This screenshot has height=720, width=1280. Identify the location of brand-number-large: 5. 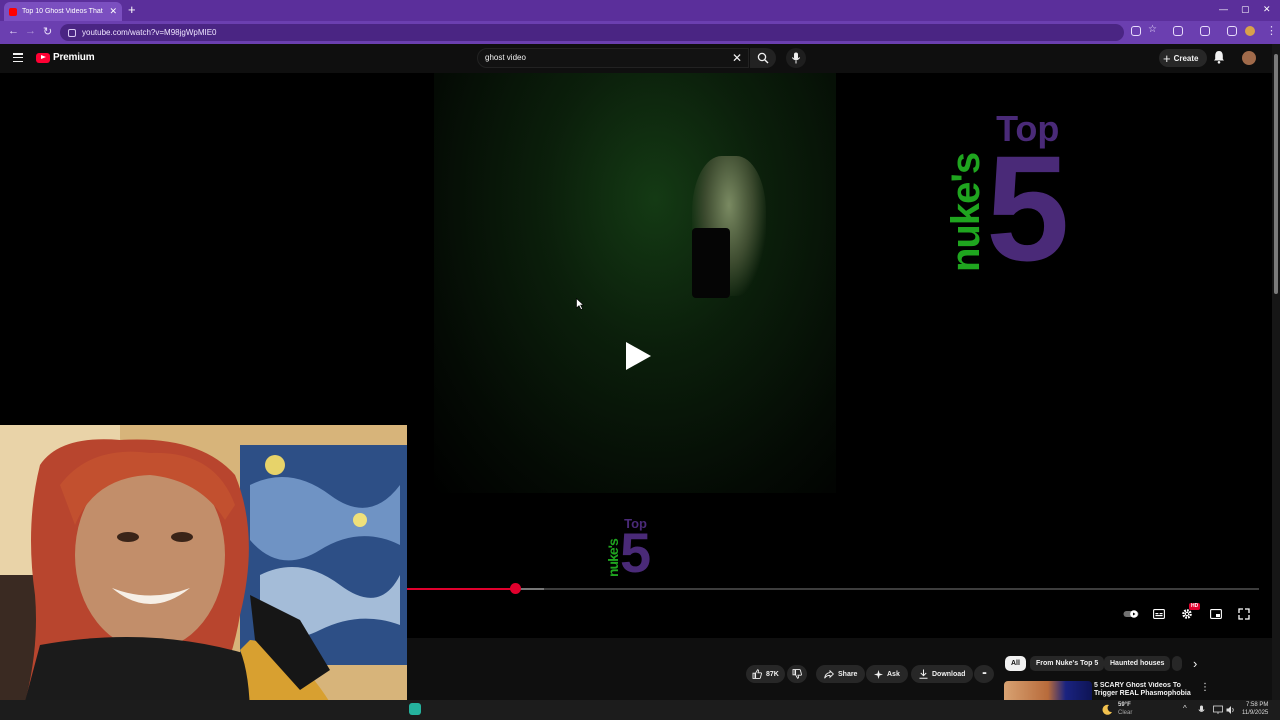
(1028, 207).